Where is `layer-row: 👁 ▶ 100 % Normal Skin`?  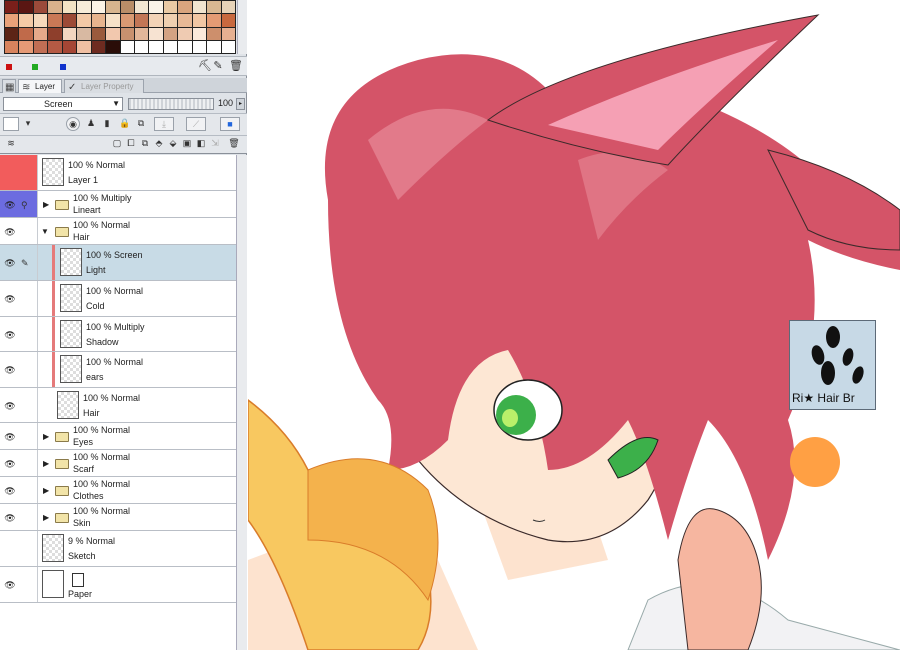 layer-row: 👁 ▶ 100 % Normal Skin is located at coordinates (118, 517).